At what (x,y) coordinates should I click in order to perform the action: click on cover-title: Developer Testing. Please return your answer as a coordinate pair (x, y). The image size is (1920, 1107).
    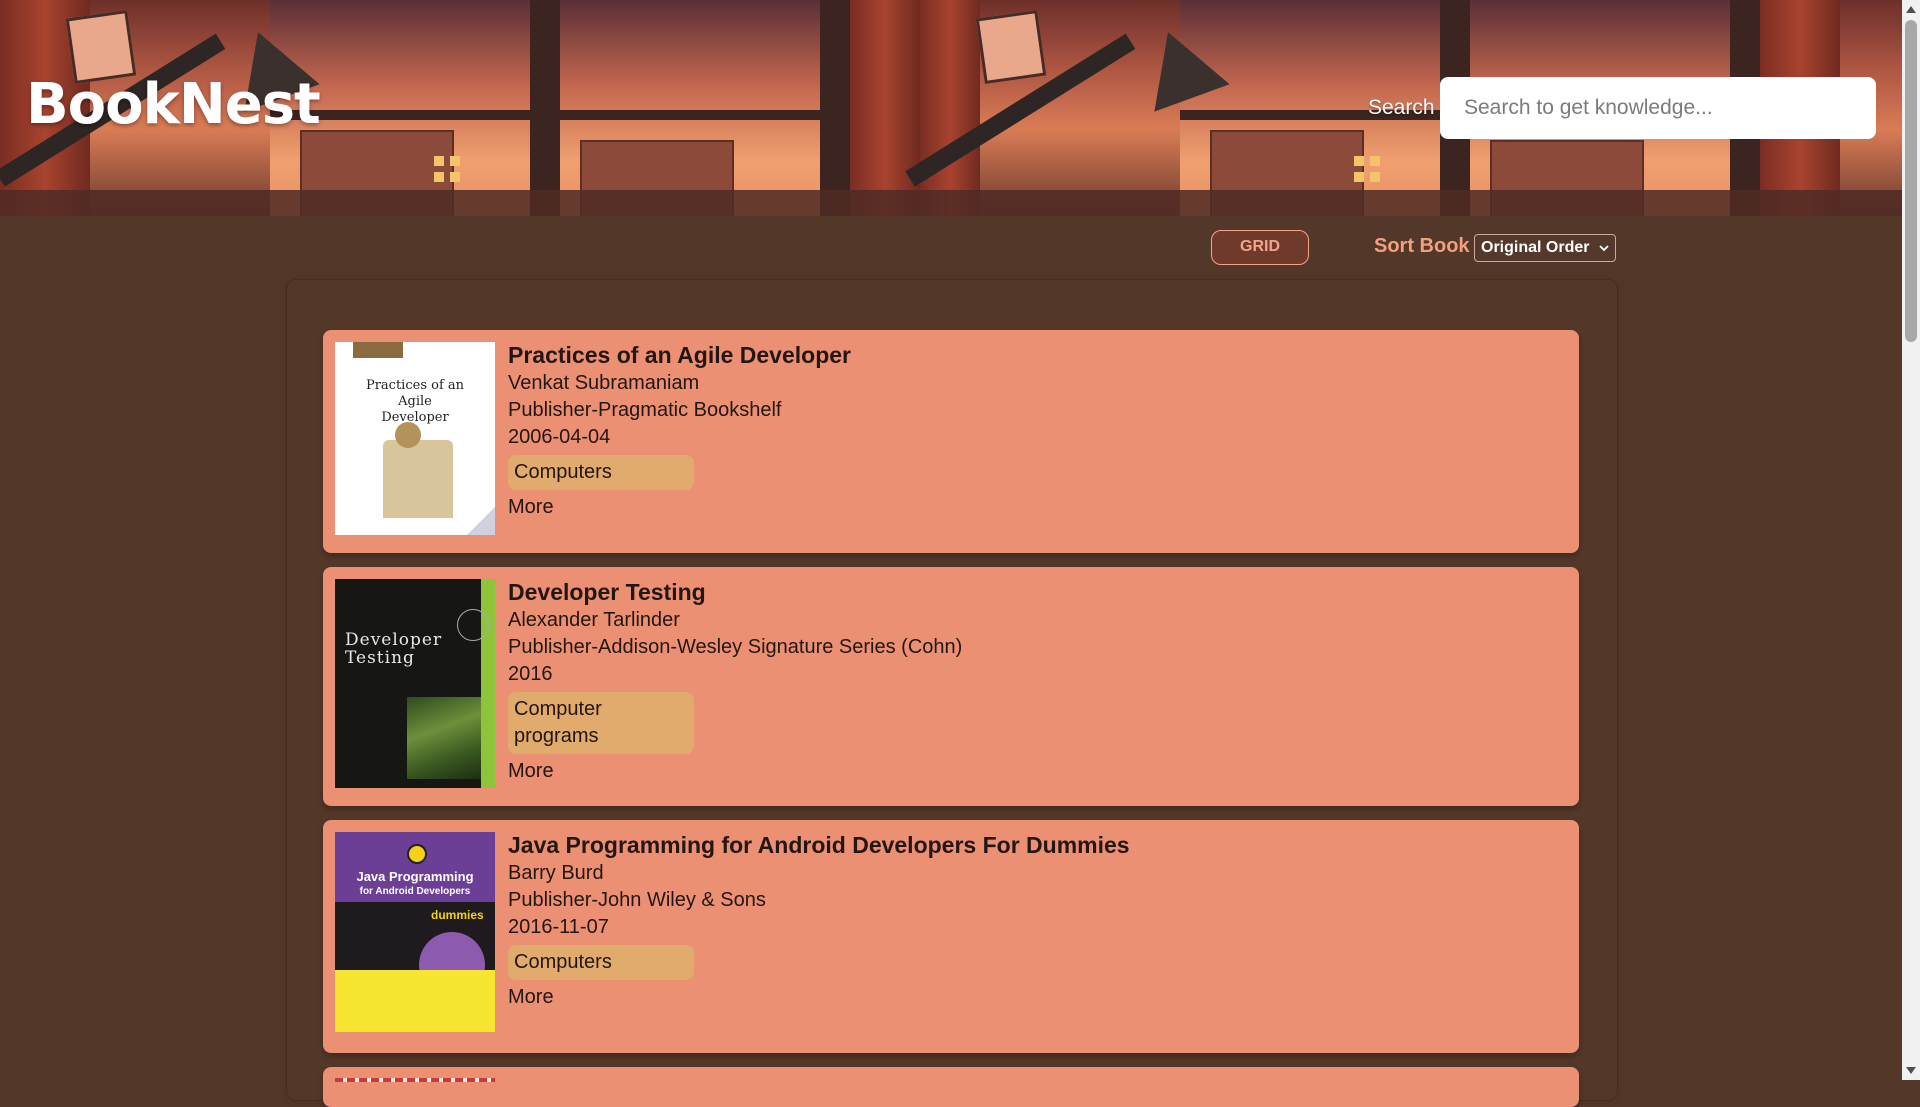
    Looking at the image, I should click on (393, 649).